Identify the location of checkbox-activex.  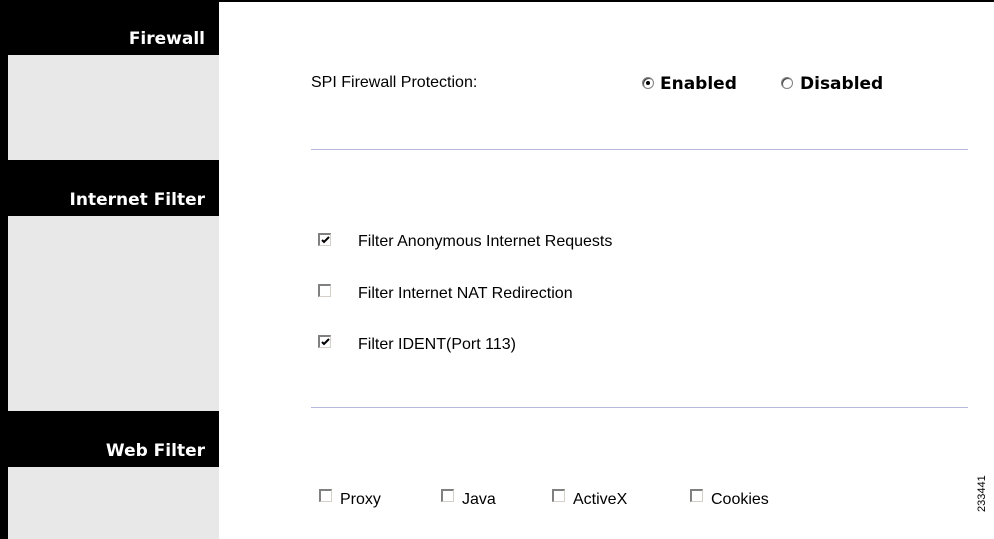
(558, 495).